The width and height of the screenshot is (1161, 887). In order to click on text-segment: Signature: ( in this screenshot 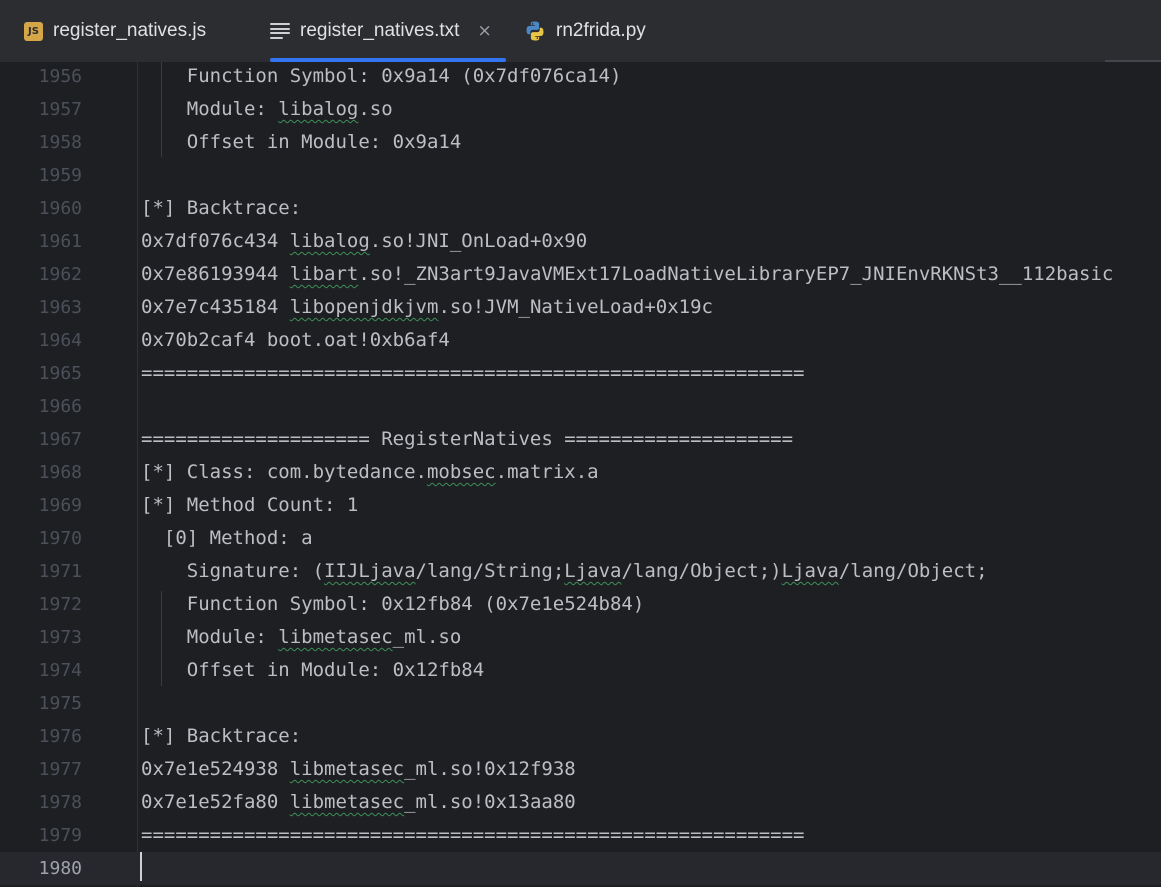, I will do `click(233, 571)`.